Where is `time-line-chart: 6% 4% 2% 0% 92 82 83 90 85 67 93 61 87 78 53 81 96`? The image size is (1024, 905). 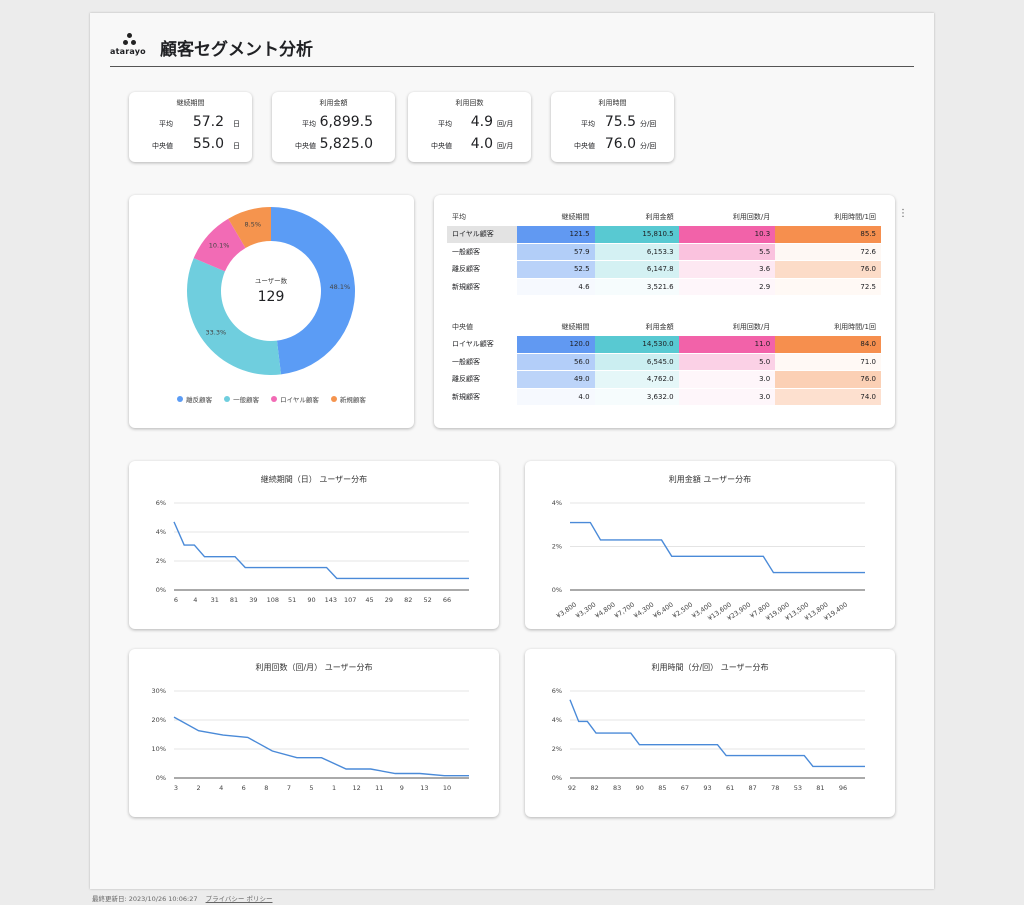
time-line-chart: 6% 4% 2% 0% 92 82 83 90 85 67 93 61 87 78 53 81 96 is located at coordinates (708, 739).